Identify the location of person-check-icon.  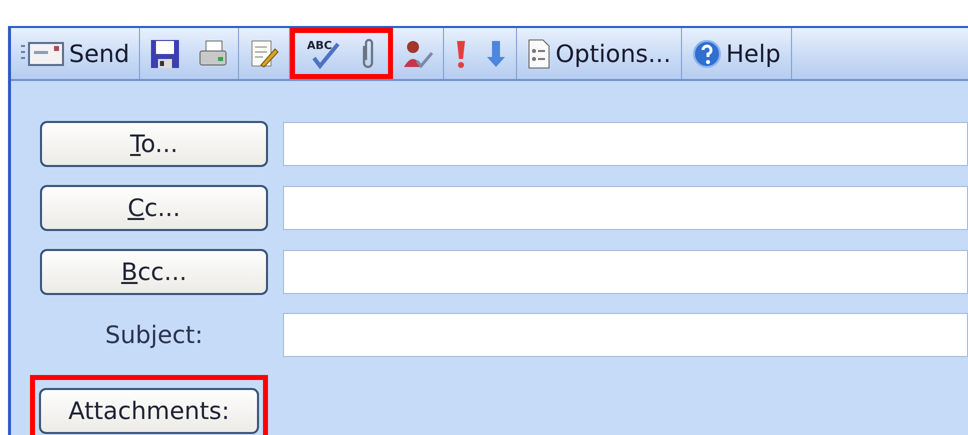
(418, 53).